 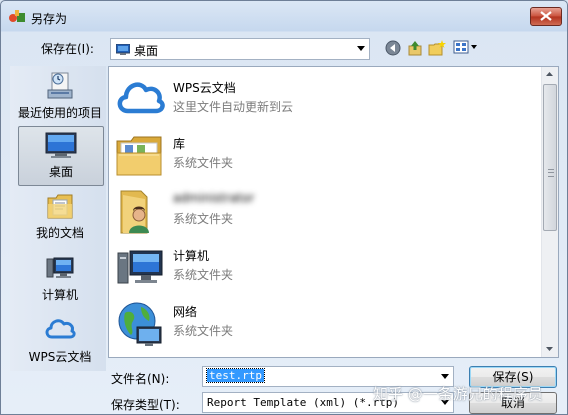 What do you see at coordinates (140, 379) in the screenshot?
I see `filename-label: 文件名(N):` at bounding box center [140, 379].